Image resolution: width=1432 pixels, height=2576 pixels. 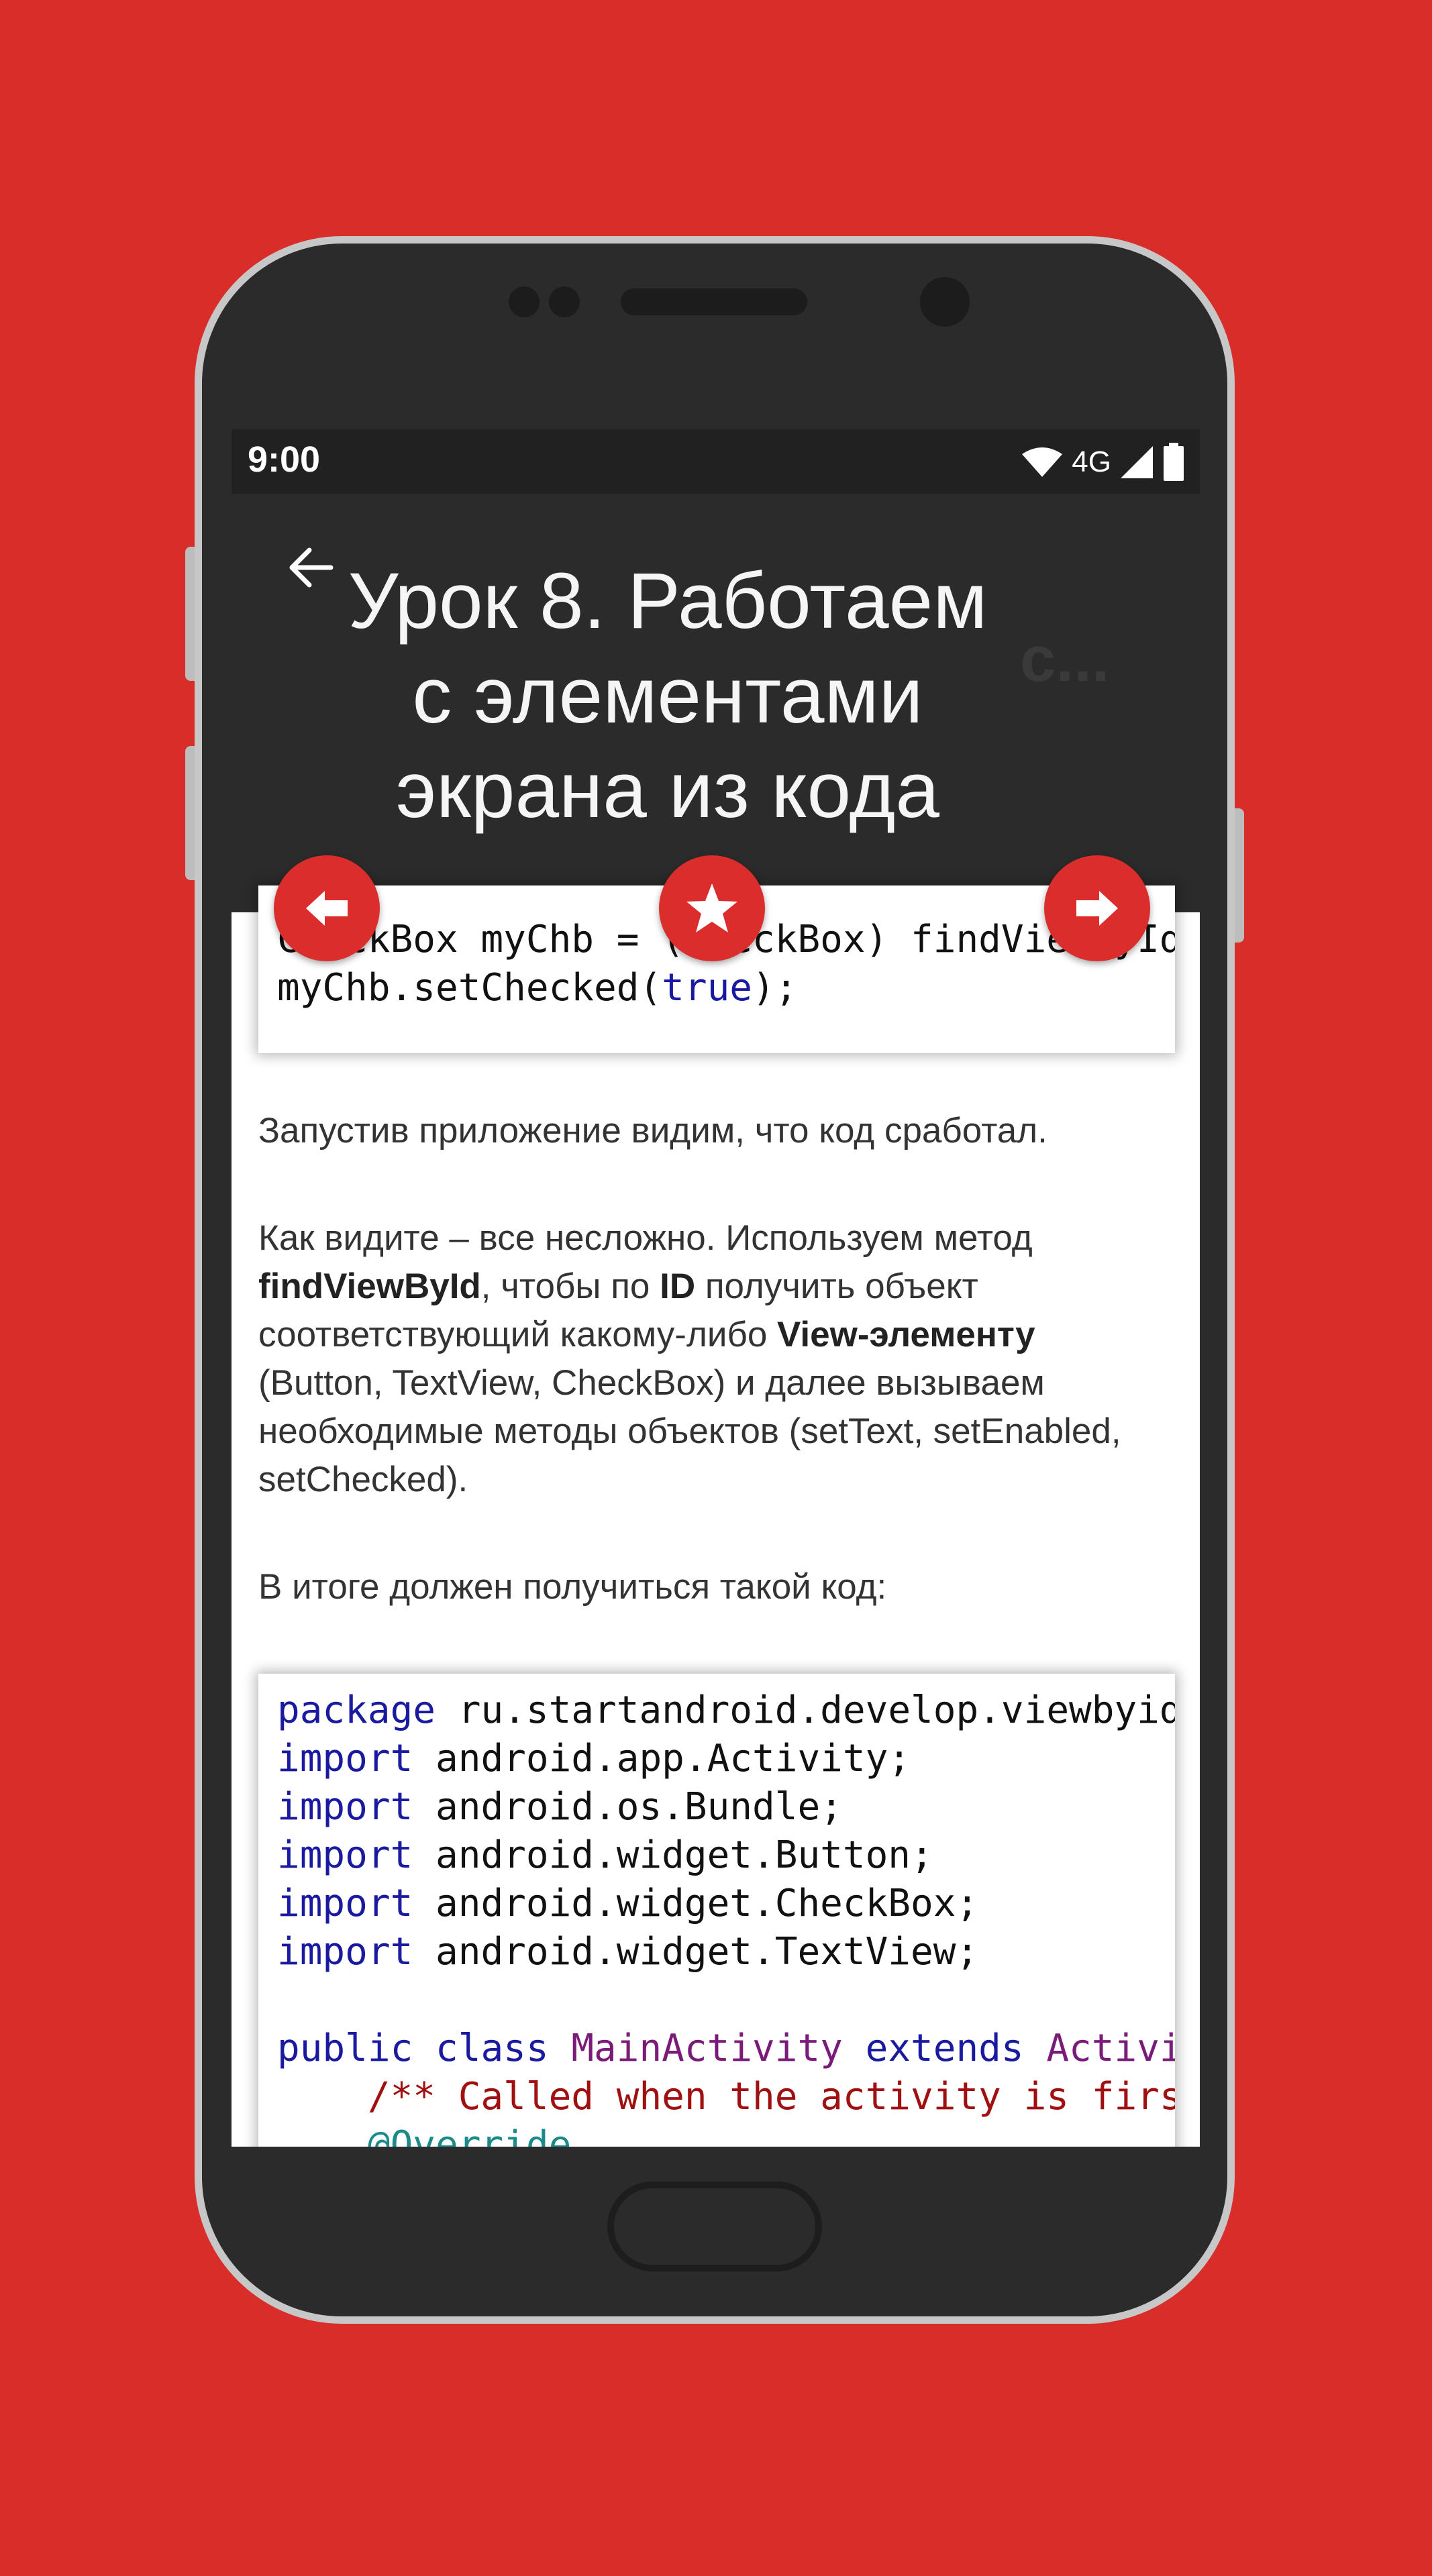 What do you see at coordinates (1137, 462) in the screenshot?
I see `cellular-signal-icon` at bounding box center [1137, 462].